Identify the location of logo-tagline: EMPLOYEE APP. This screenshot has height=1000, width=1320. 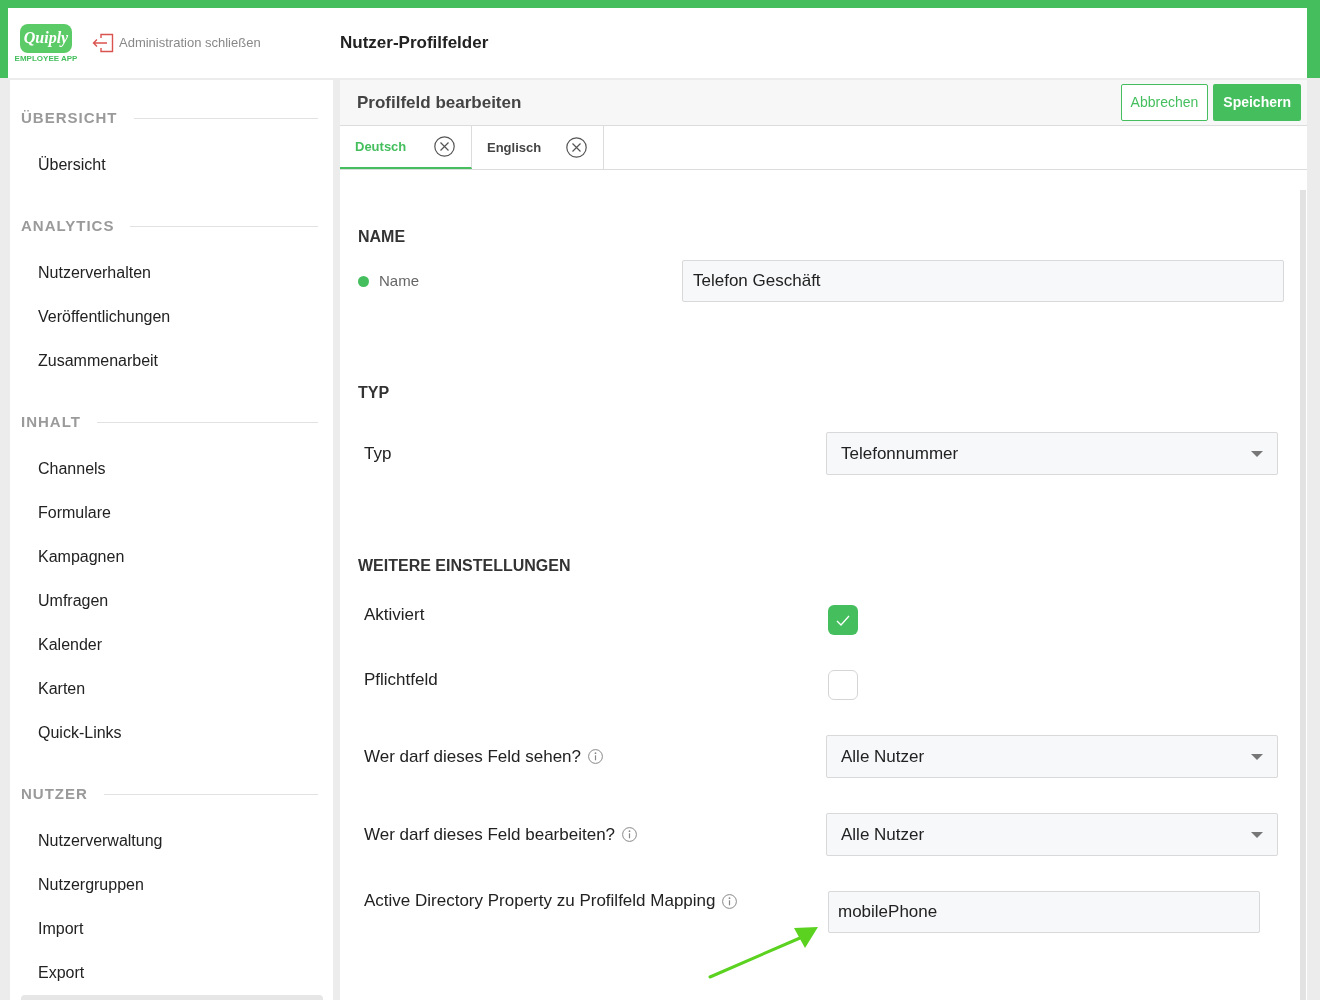
(46, 58).